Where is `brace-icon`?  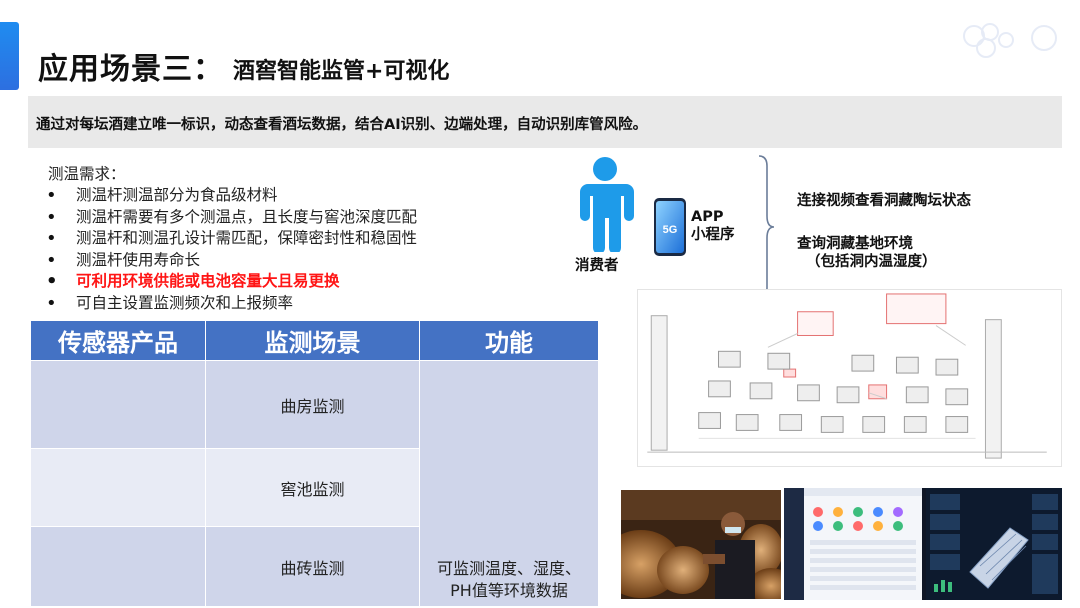
brace-icon is located at coordinates (766, 227).